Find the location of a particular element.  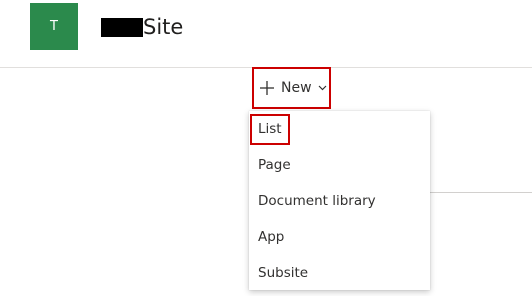

menu-item-label: App is located at coordinates (271, 237).